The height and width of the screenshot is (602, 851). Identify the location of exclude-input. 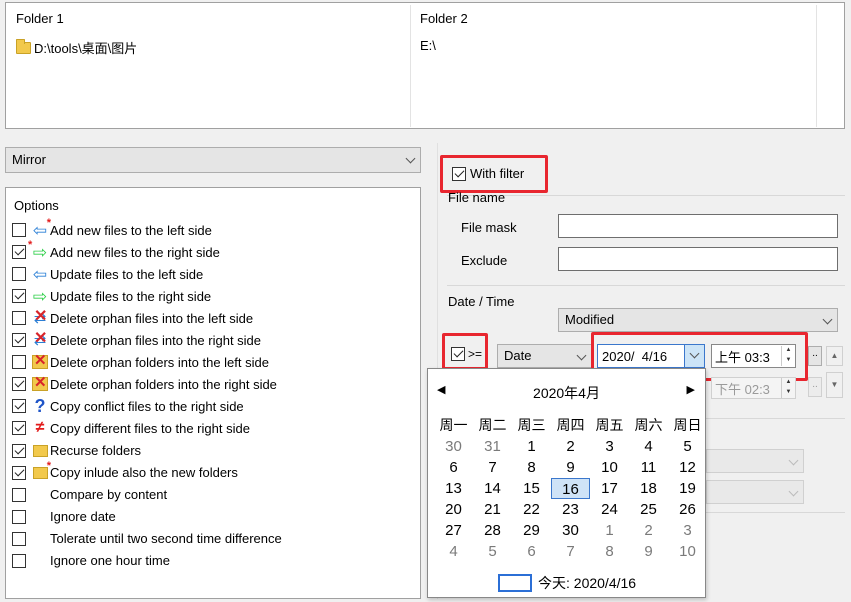
(698, 259).